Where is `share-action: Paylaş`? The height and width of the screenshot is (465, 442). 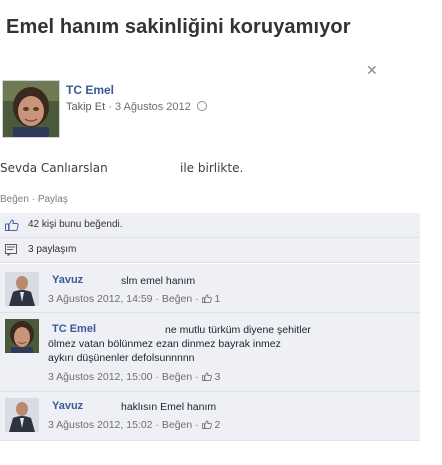
share-action: Paylaş is located at coordinates (53, 199).